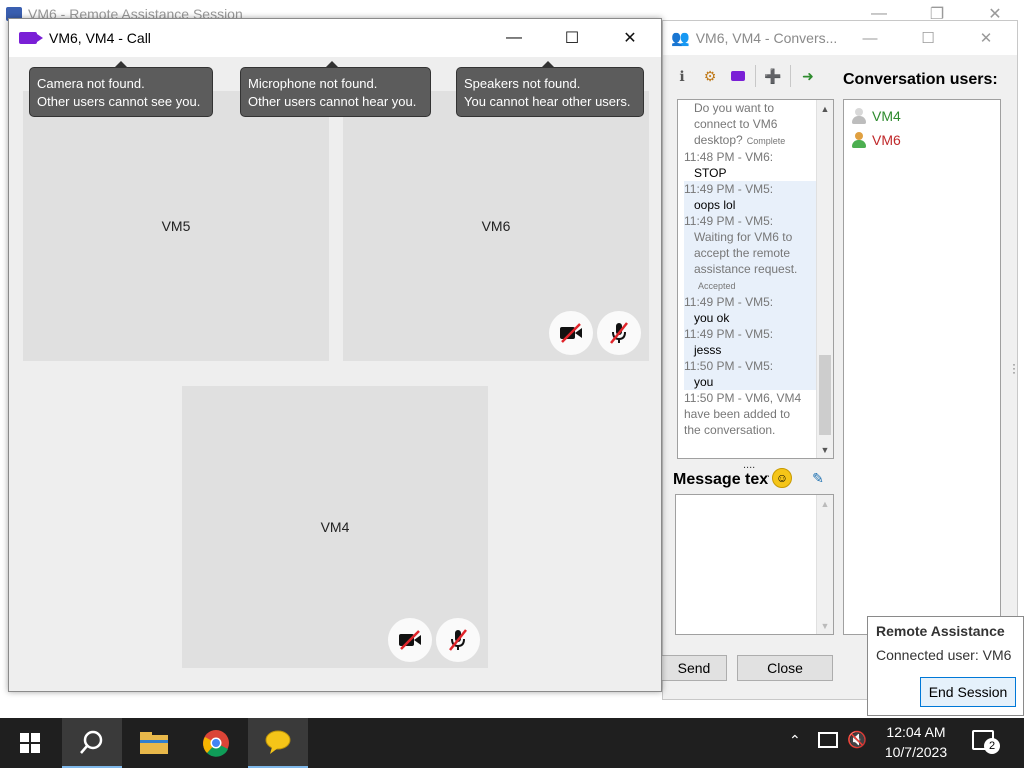 This screenshot has width=1024, height=768. I want to click on message-scrollbar: ▲ ▼, so click(824, 564).